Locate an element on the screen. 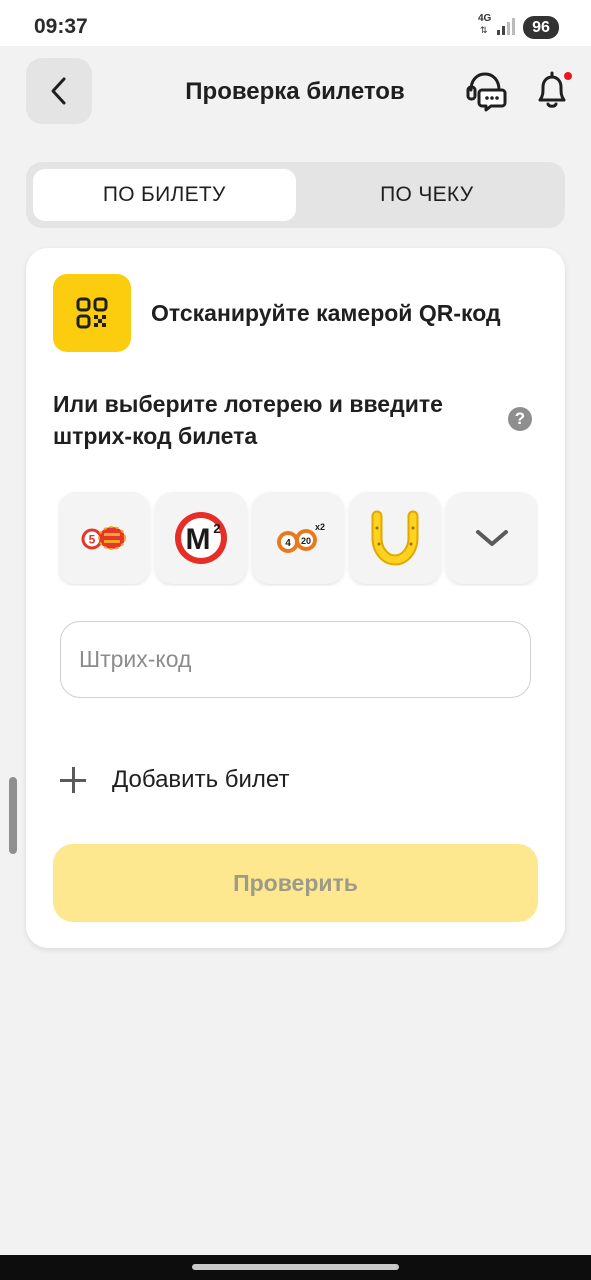 This screenshot has width=591, height=1280. check-button: Проверить is located at coordinates (295, 883).